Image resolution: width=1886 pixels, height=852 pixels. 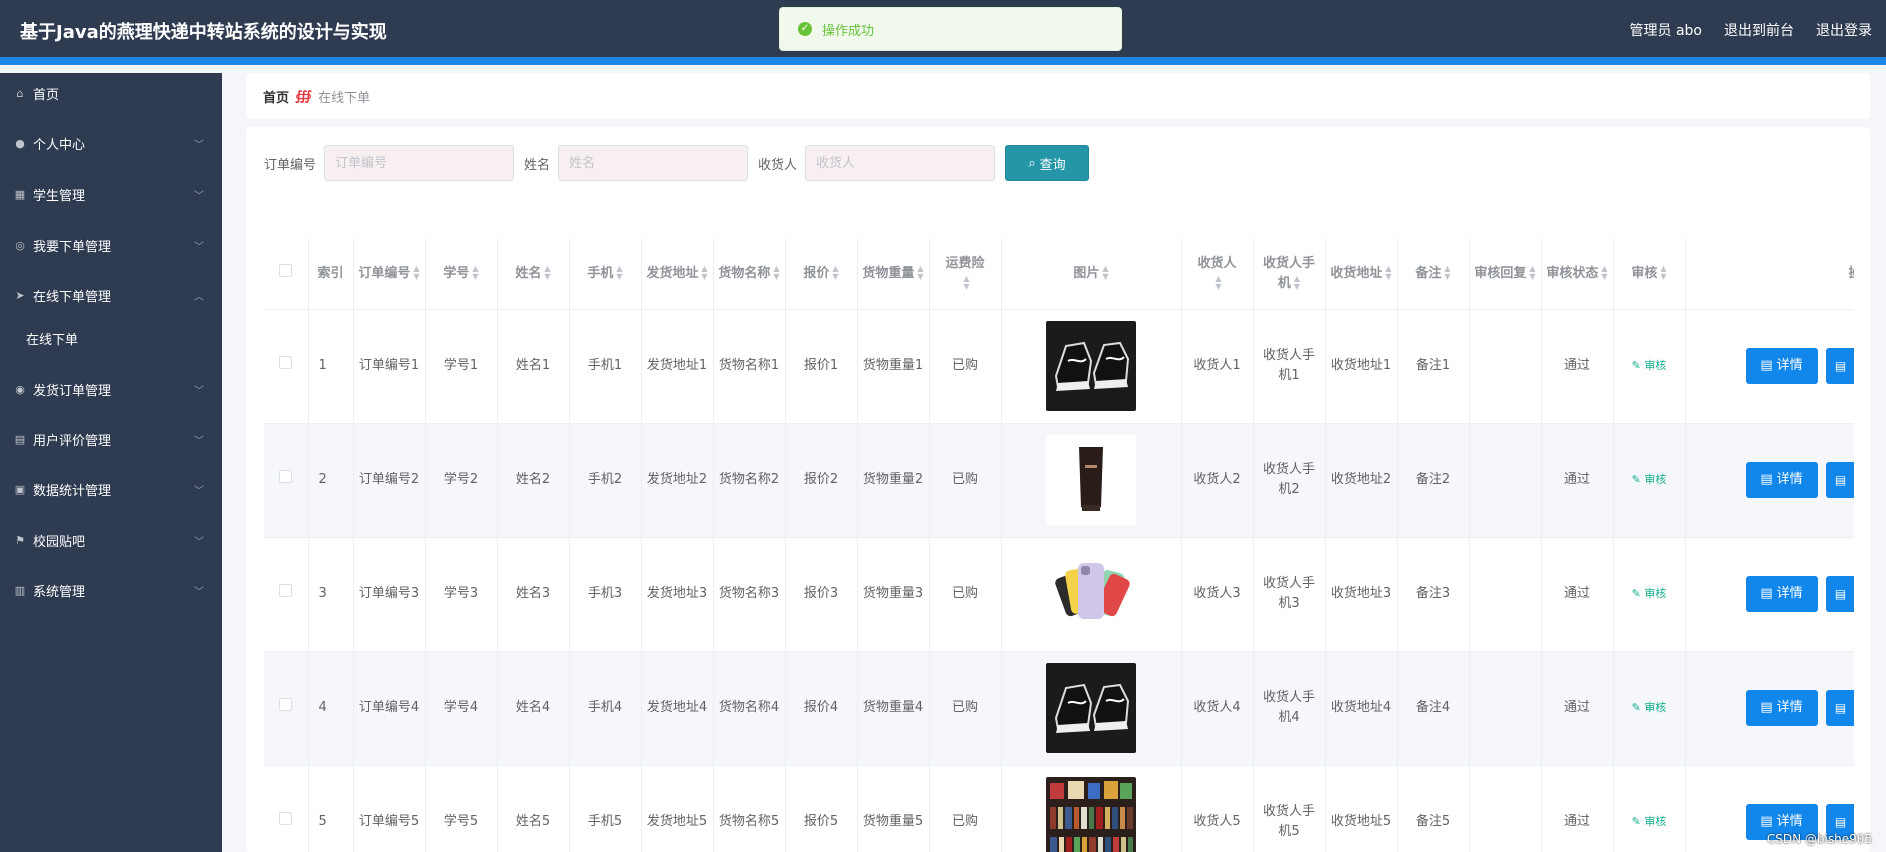 I want to click on order-no-input, so click(x=419, y=163).